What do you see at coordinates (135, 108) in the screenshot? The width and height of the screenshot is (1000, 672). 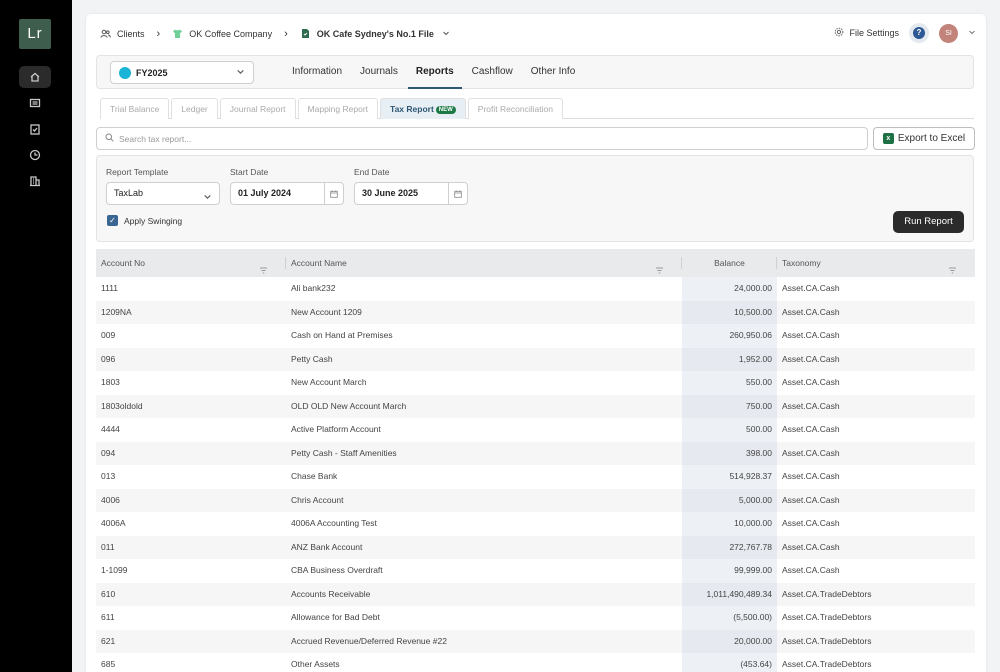 I see `tab-trial-balance: Trial Balance` at bounding box center [135, 108].